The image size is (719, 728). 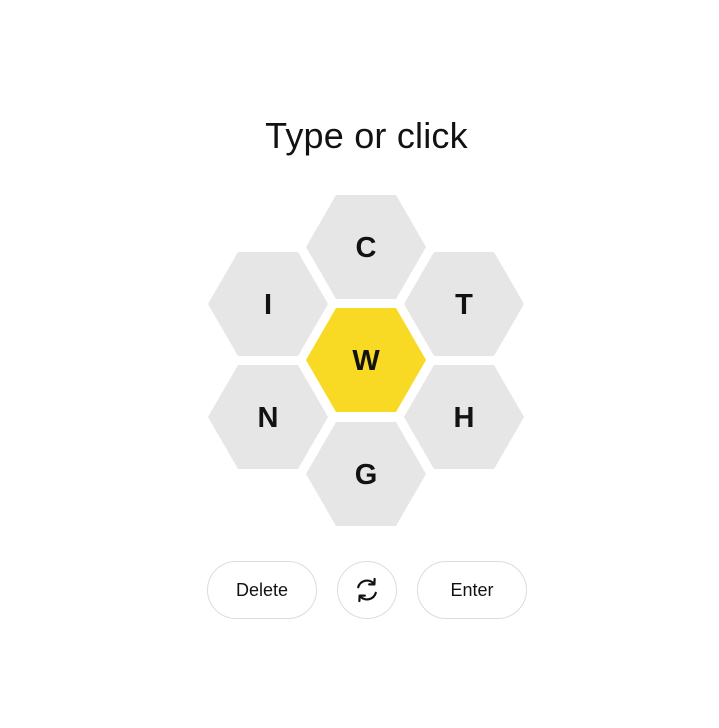 I want to click on shuffle-button, so click(x=367, y=590).